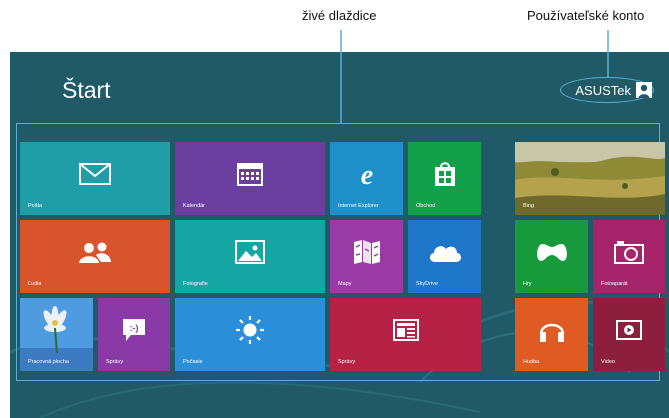 The width and height of the screenshot is (669, 418). I want to click on tile-label: Fotografie, so click(195, 284).